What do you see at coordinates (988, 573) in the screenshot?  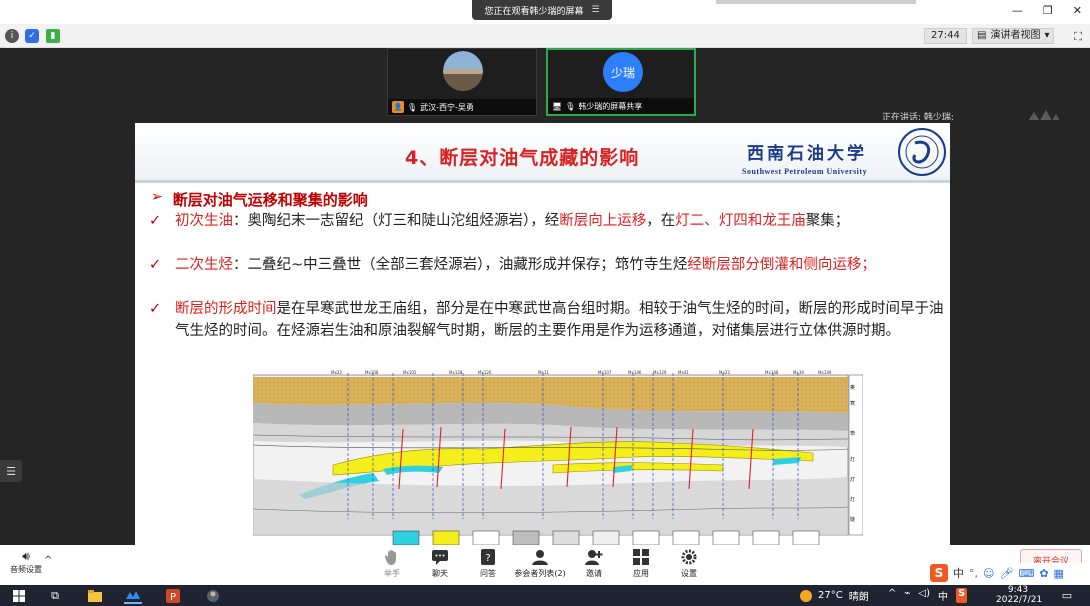 I see `emoji-icon: ☺` at bounding box center [988, 573].